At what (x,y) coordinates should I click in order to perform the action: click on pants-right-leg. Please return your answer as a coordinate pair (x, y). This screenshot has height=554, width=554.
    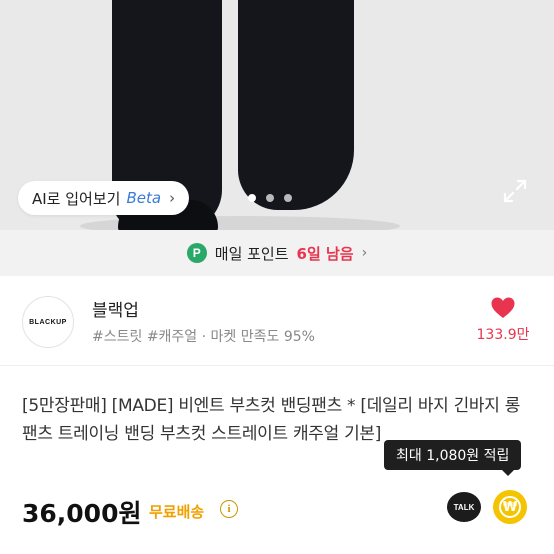
    Looking at the image, I should click on (296, 105).